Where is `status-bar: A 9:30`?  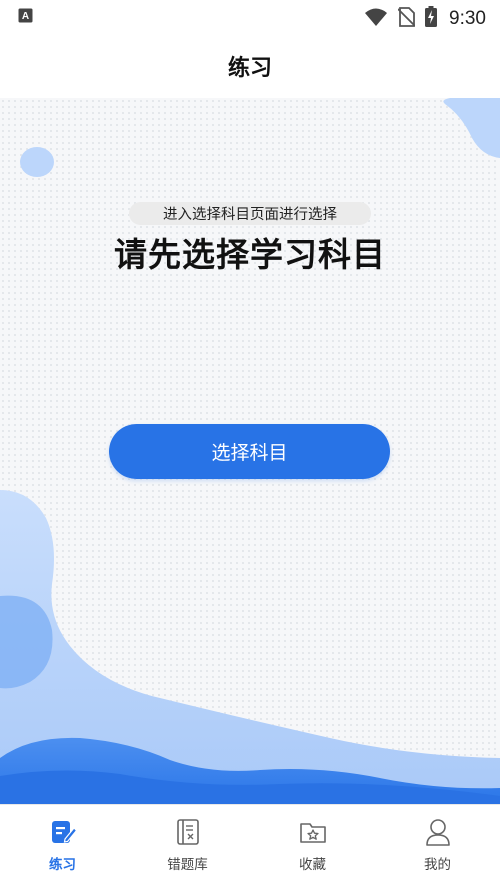 status-bar: A 9:30 is located at coordinates (250, 17).